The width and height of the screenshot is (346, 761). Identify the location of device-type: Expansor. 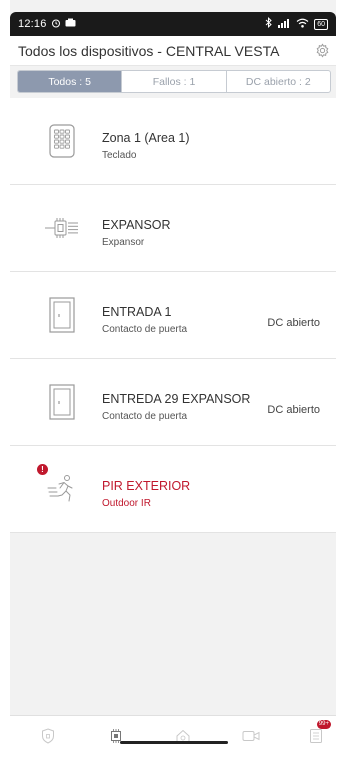
(123, 242).